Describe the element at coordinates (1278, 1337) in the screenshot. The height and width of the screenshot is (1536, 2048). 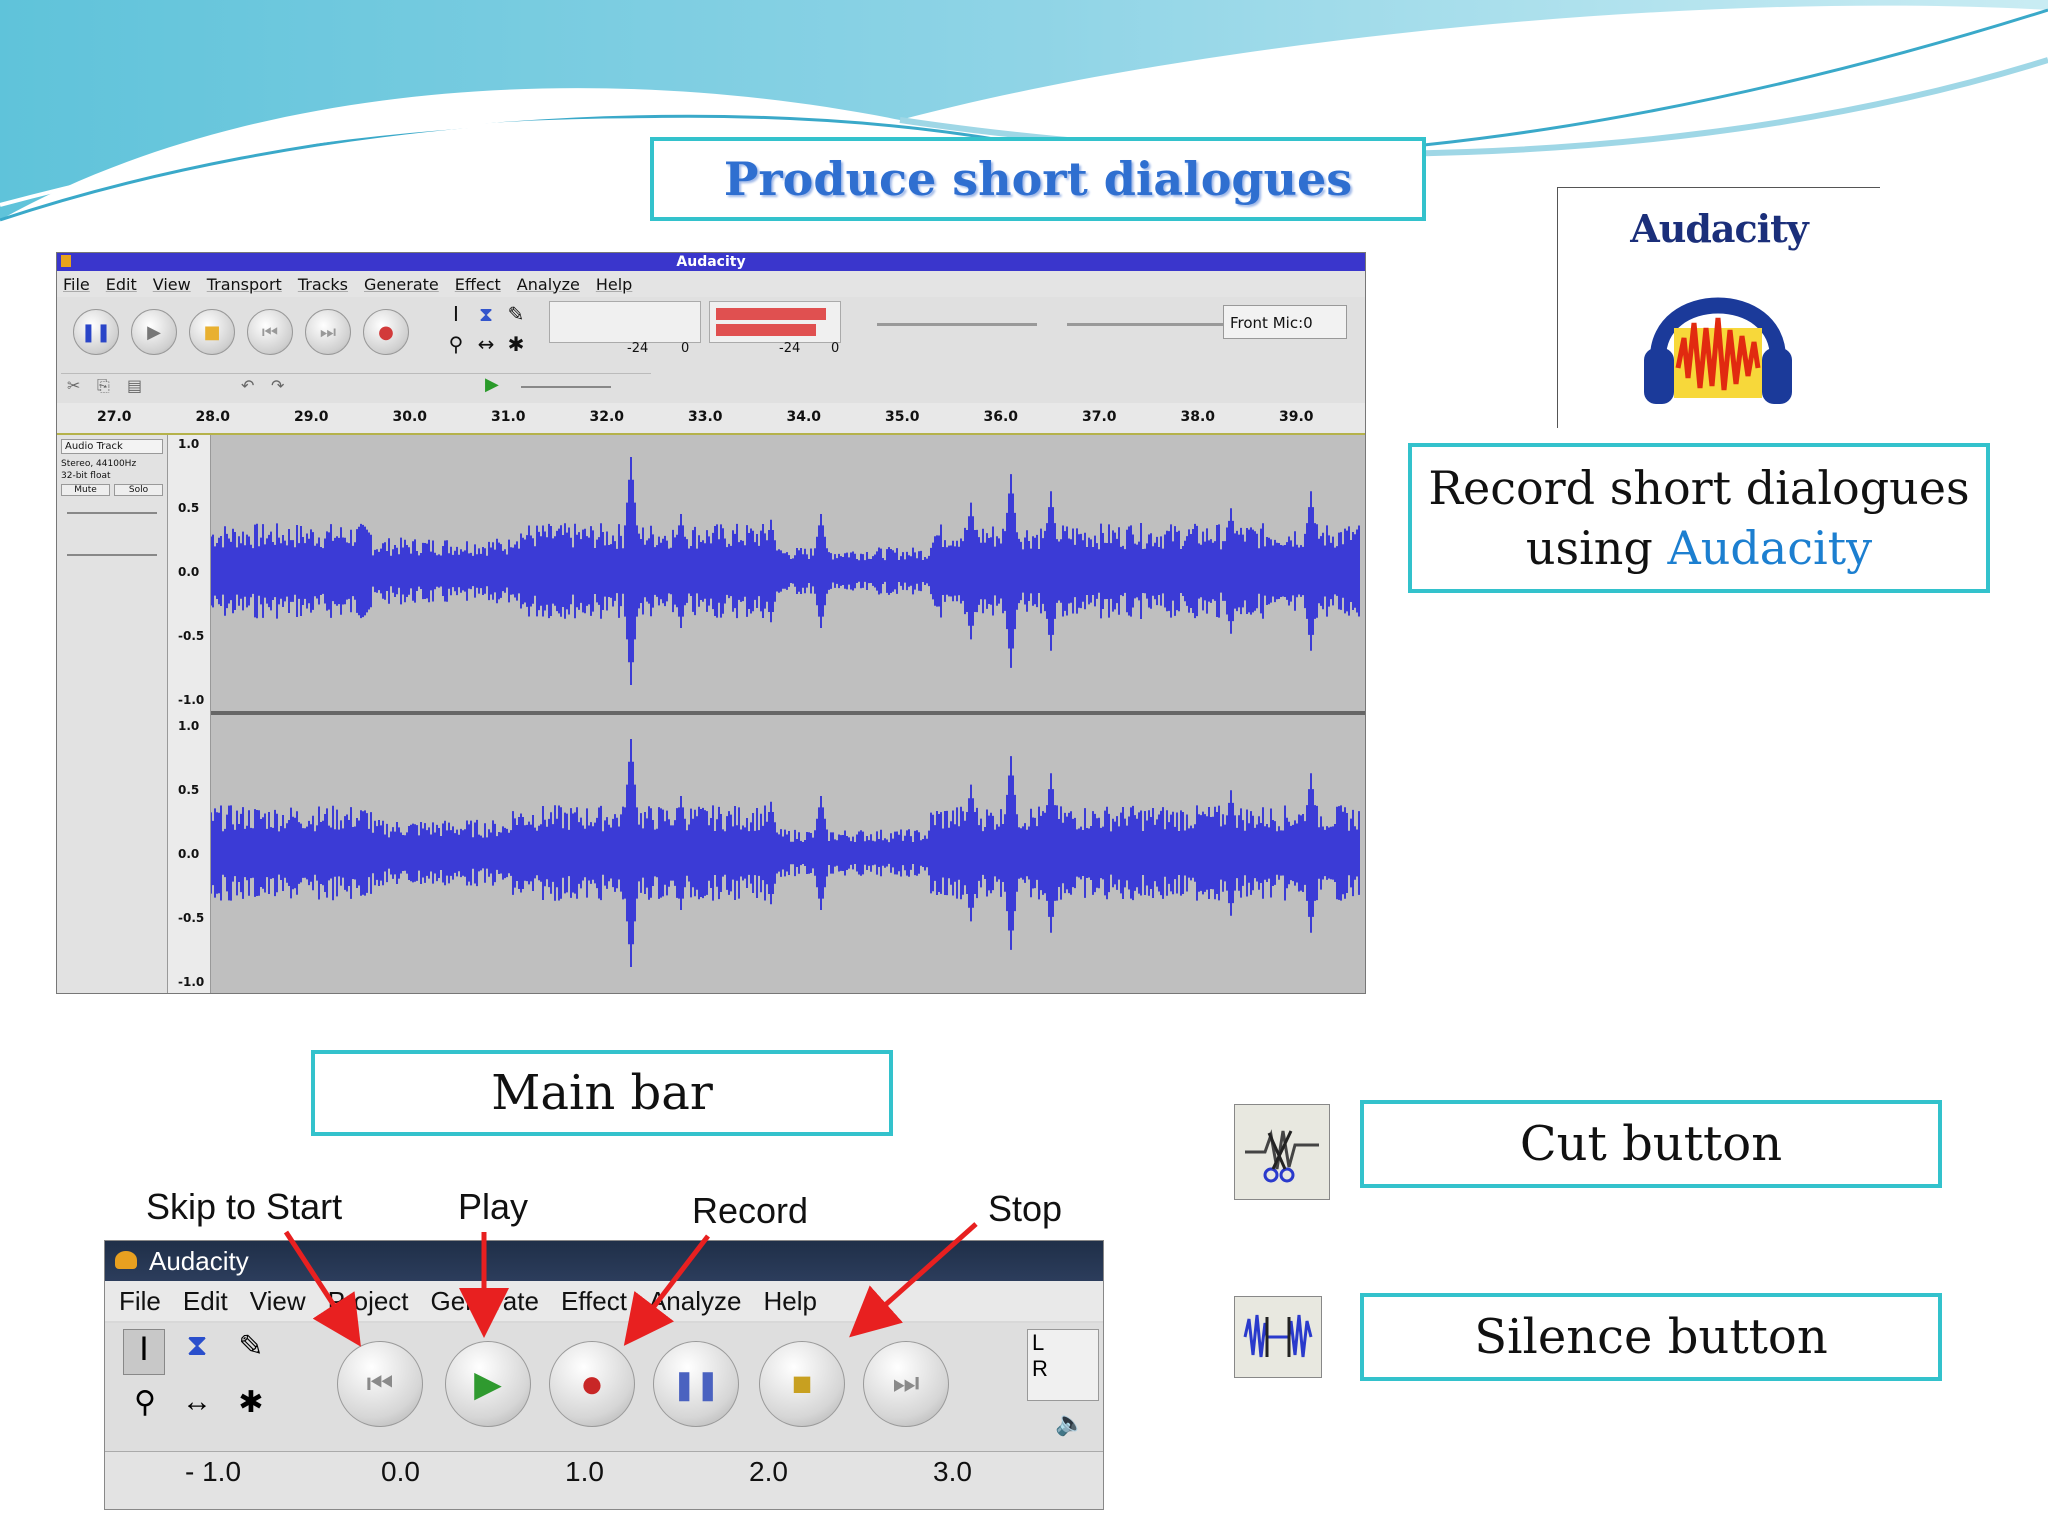
I see `silence-button-icon` at that location.